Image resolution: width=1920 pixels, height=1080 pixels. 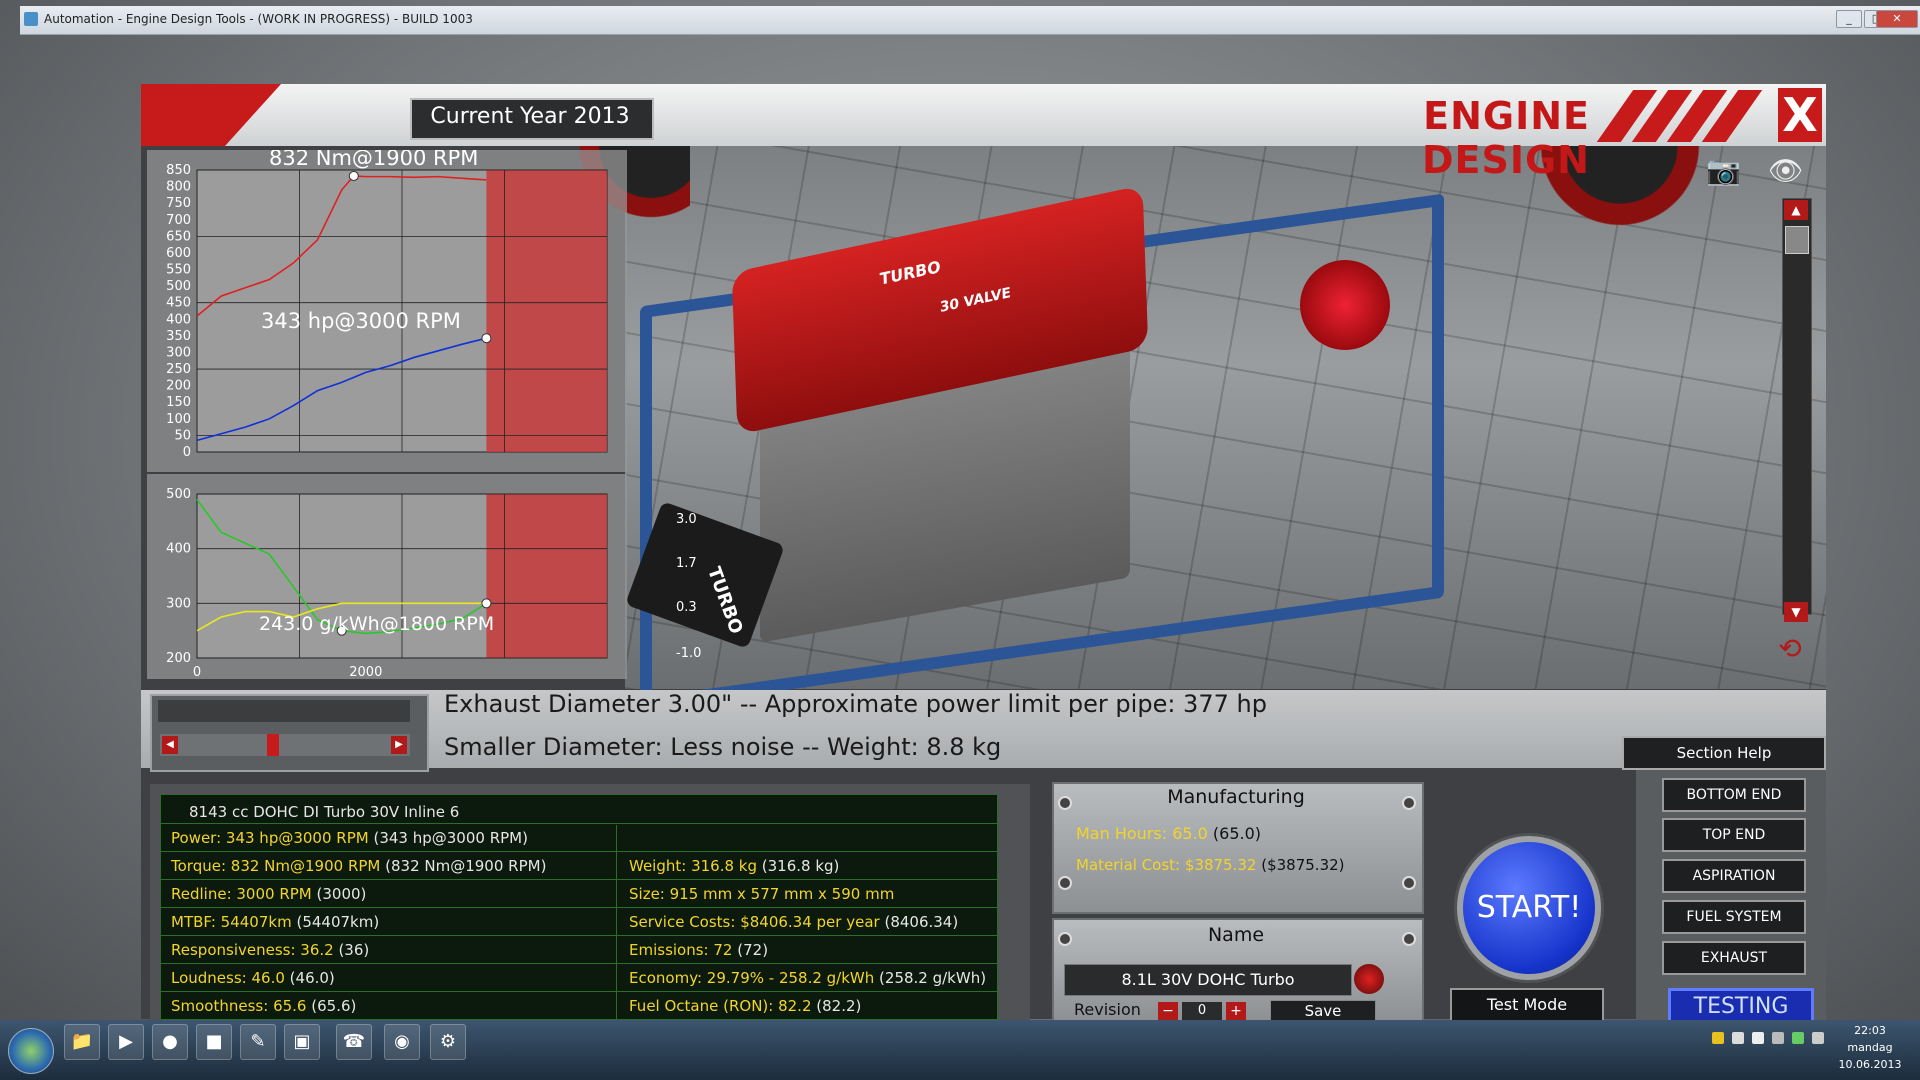 What do you see at coordinates (681, 950) in the screenshot?
I see `stat-label: Emissions: 72` at bounding box center [681, 950].